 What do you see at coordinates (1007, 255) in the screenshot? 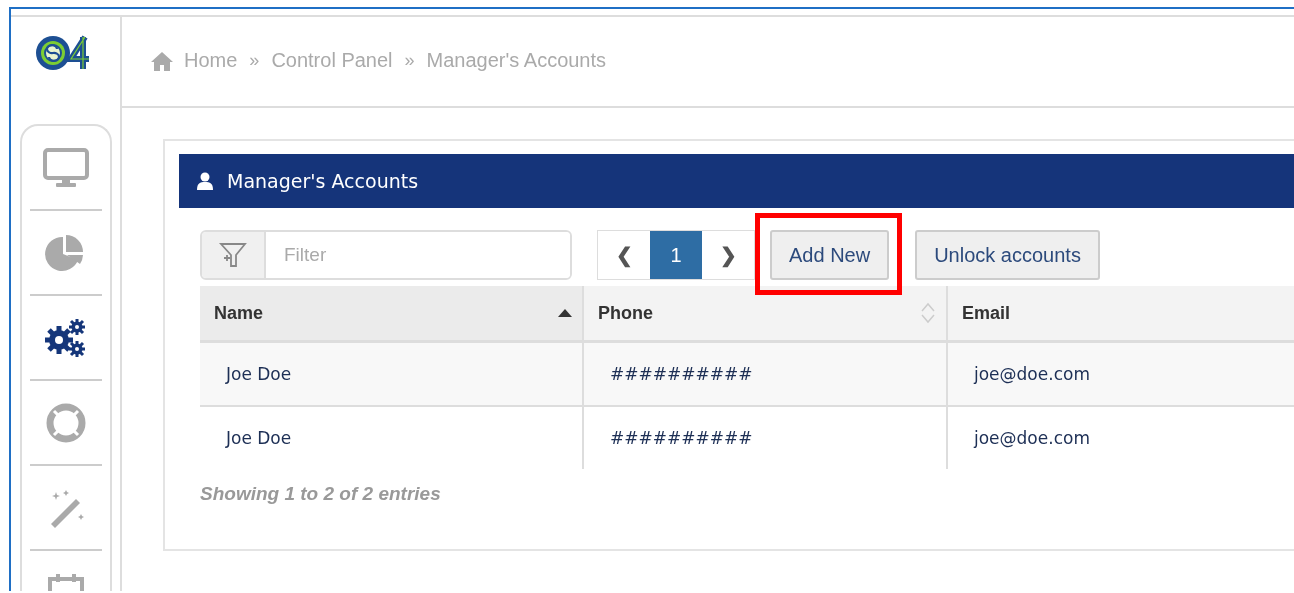
I see `action-button: Unlock accounts` at bounding box center [1007, 255].